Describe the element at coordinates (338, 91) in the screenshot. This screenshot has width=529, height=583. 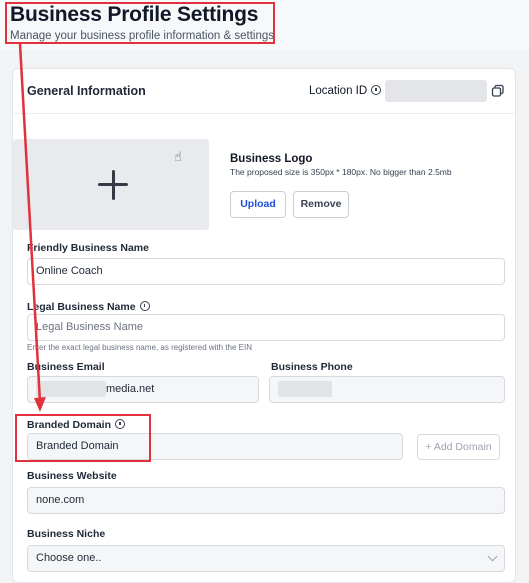
I see `location-id-text: Location ID` at that location.